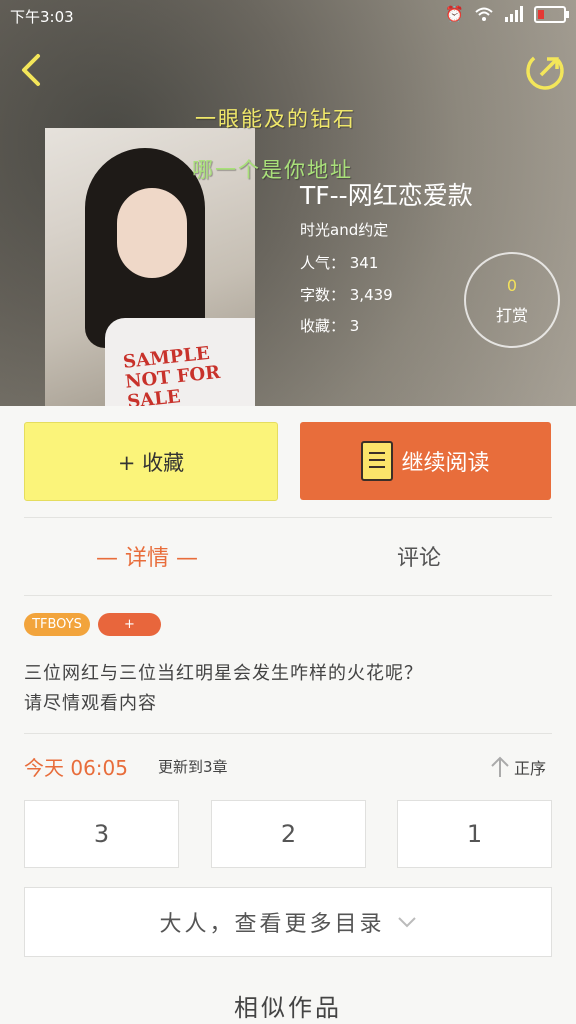  What do you see at coordinates (151, 461) in the screenshot?
I see `favorite-button: + 收藏` at bounding box center [151, 461].